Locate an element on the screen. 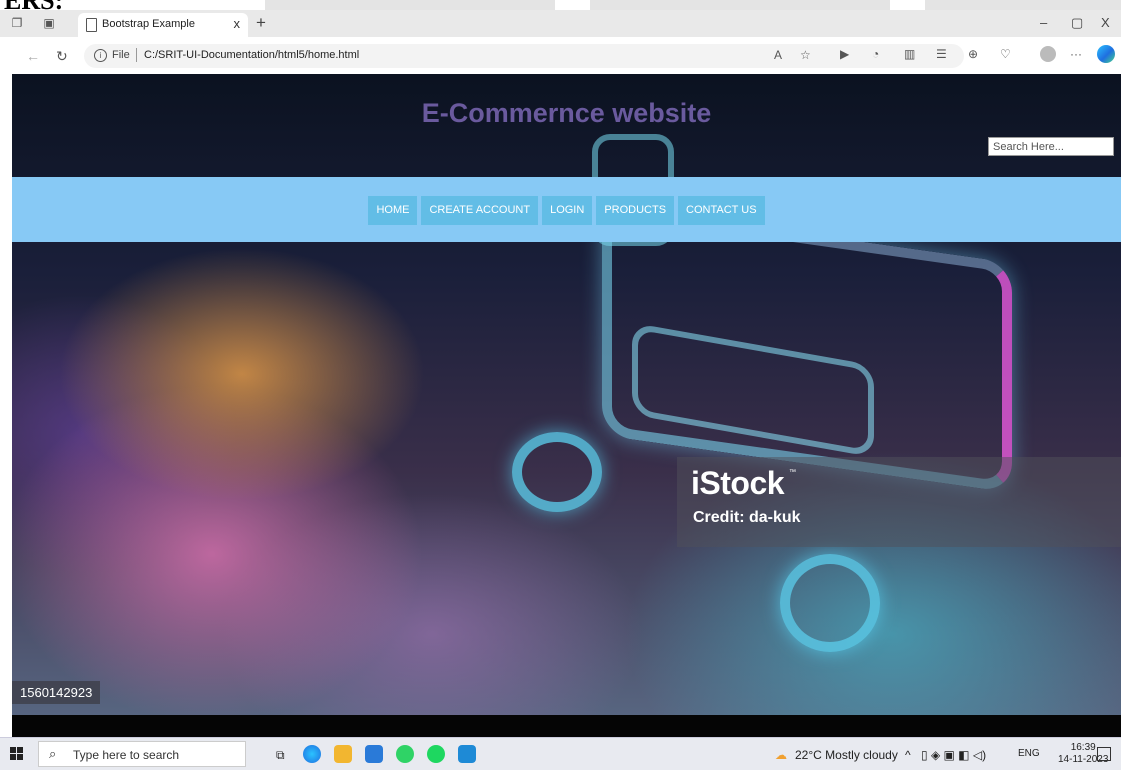 The width and height of the screenshot is (1121, 770). tray-status-icons: ▯ ◈ ▣ ◧ ◁) is located at coordinates (953, 755).